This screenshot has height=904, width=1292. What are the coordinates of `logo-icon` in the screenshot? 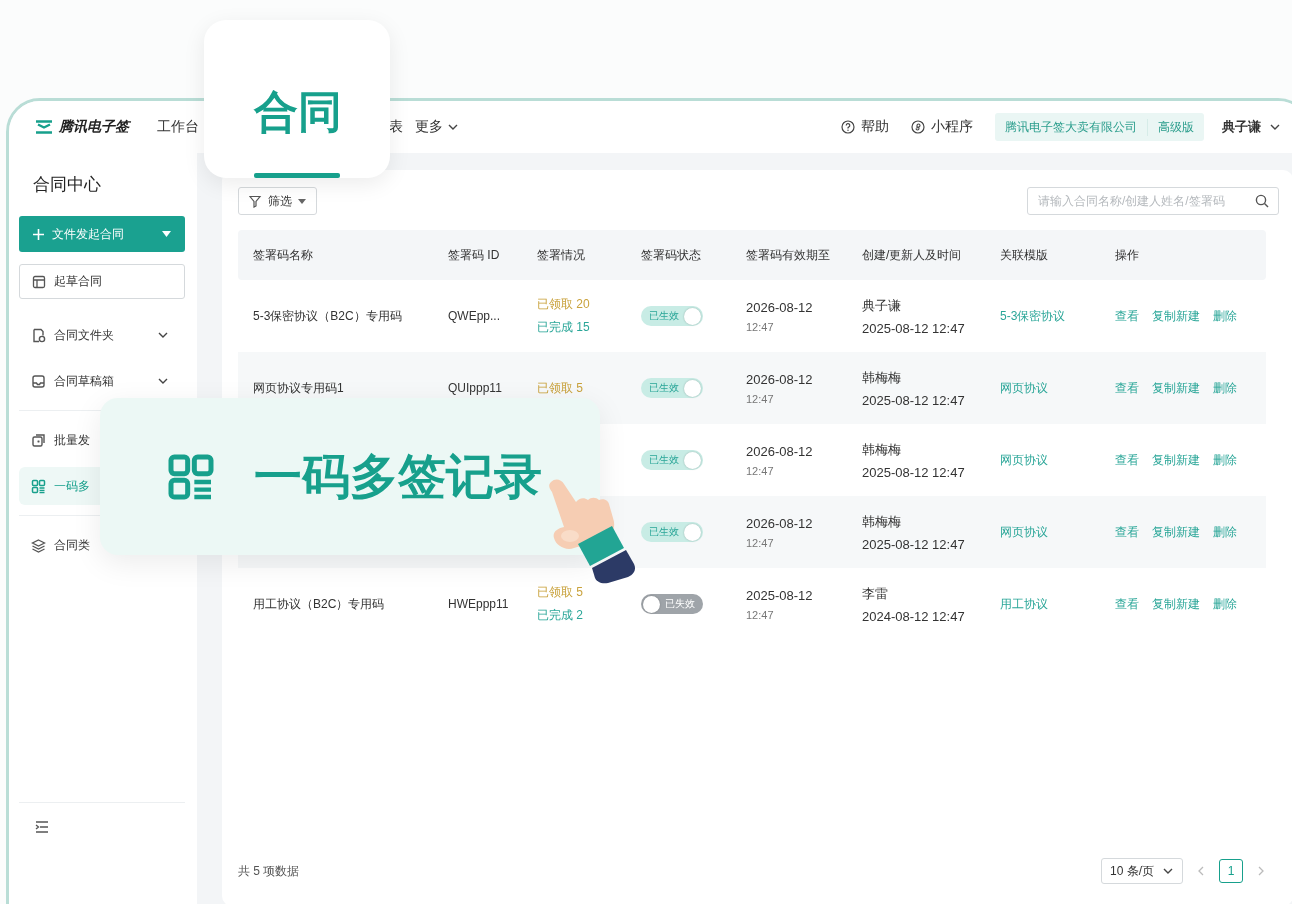 It's located at (44, 127).